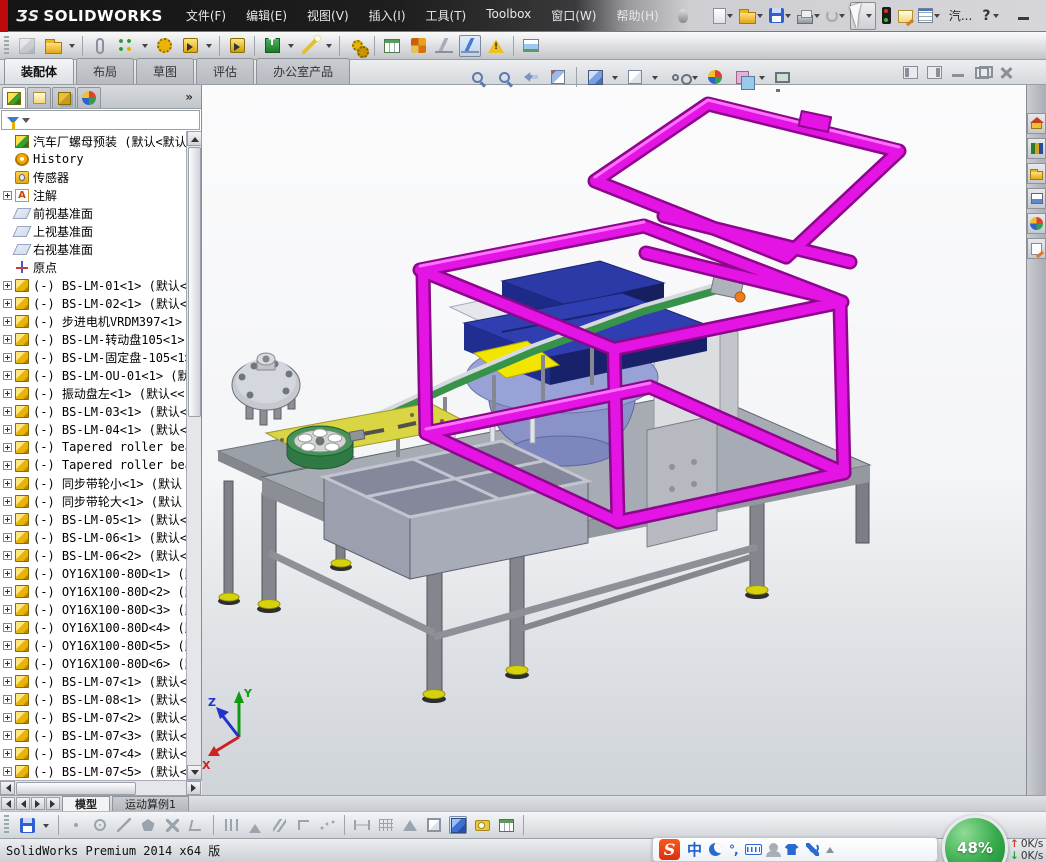 The height and width of the screenshot is (862, 1046). Describe the element at coordinates (387, 15) in the screenshot. I see `menu-item: 插入(I)` at that location.